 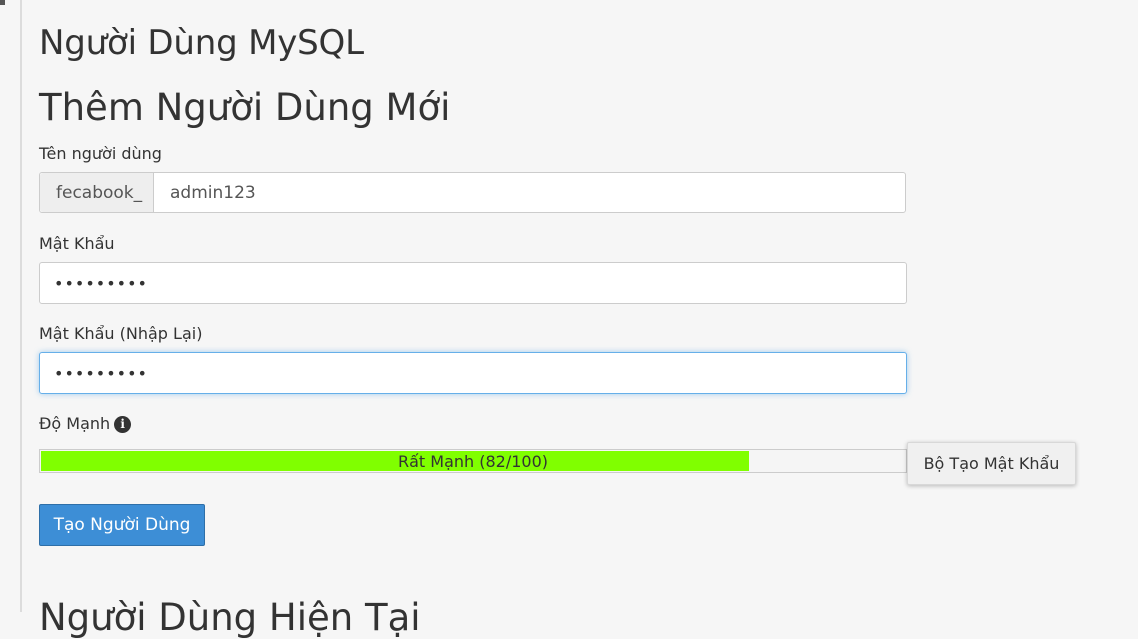 I want to click on strength-meter-text: Rất Mạnh (82/100), so click(x=473, y=461).